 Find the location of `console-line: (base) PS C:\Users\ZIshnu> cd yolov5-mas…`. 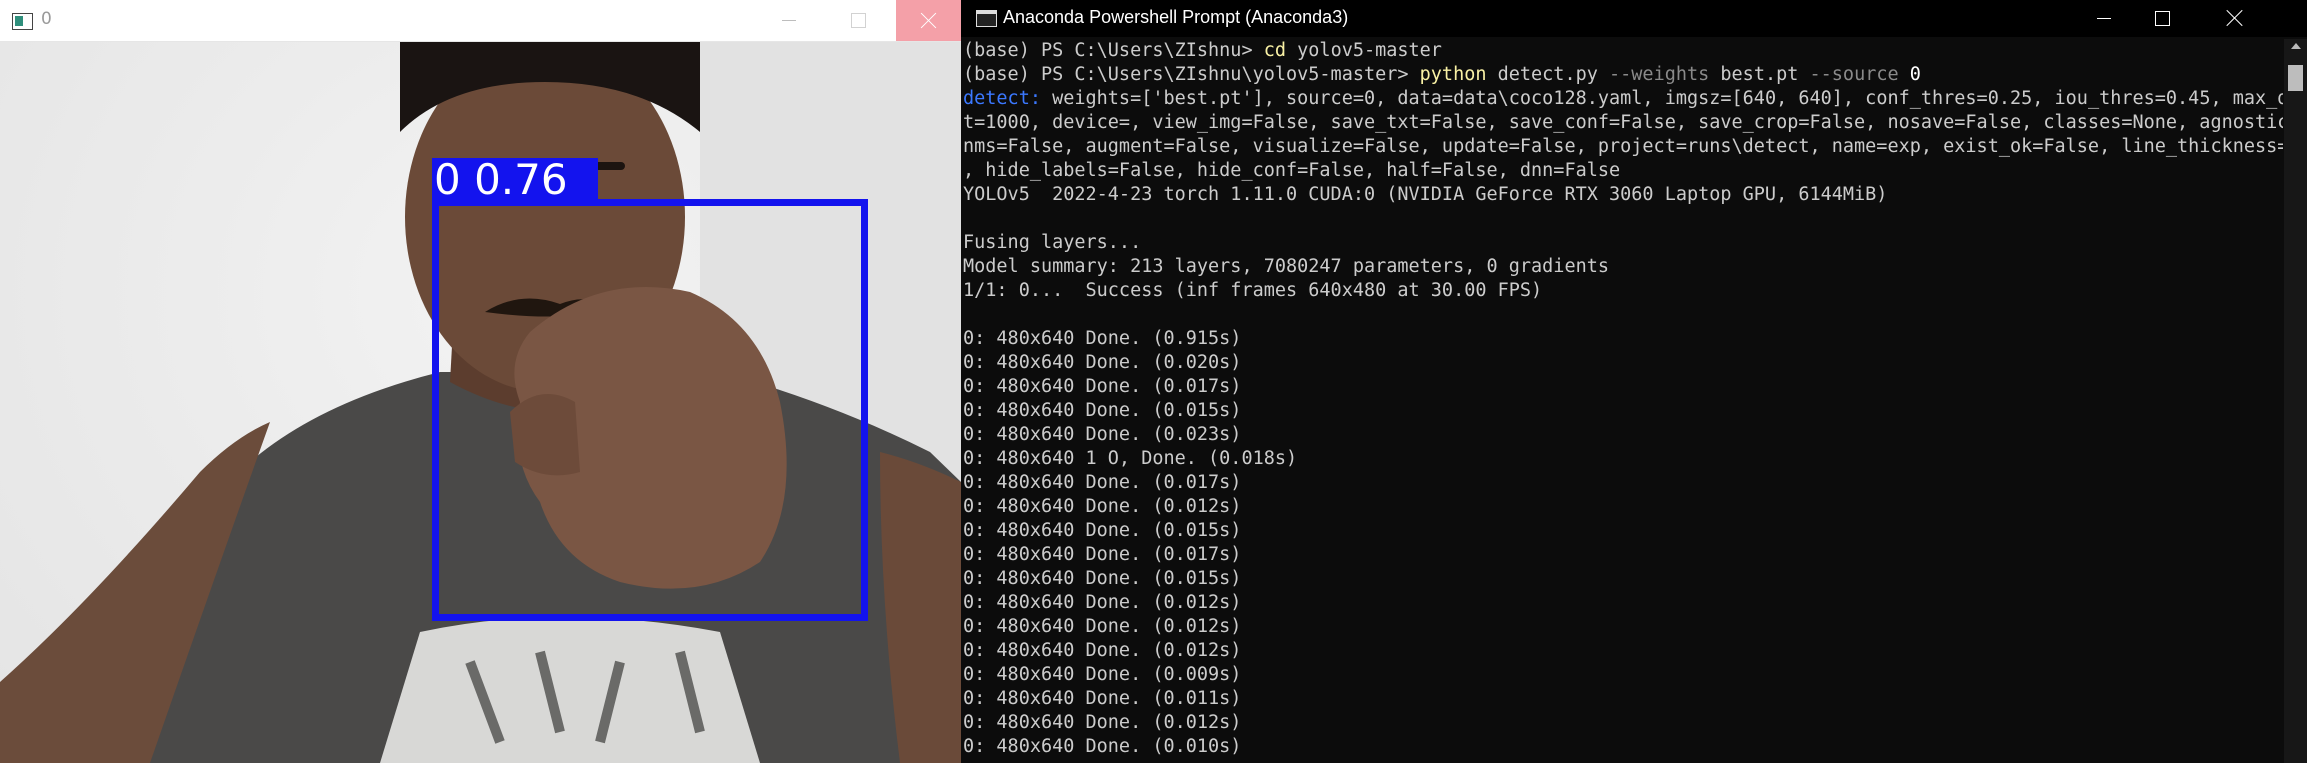

console-line: (base) PS C:\Users\ZIshnu> cd yolov5-mas… is located at coordinates (1623, 51).